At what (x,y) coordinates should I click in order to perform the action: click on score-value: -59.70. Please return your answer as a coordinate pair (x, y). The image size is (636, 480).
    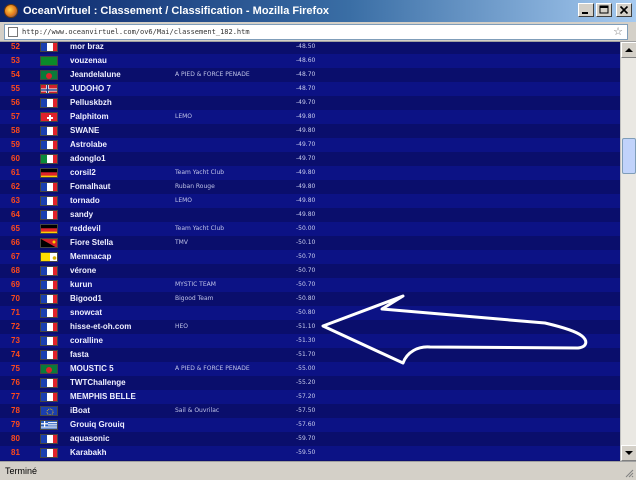
    Looking at the image, I should click on (306, 438).